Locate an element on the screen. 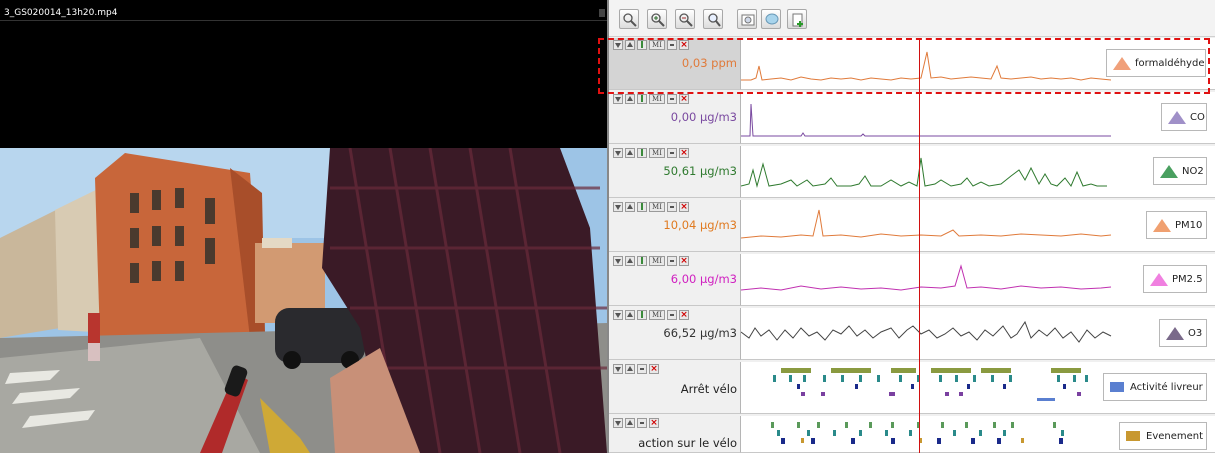  zoom-fit-icon is located at coordinates (630, 20).